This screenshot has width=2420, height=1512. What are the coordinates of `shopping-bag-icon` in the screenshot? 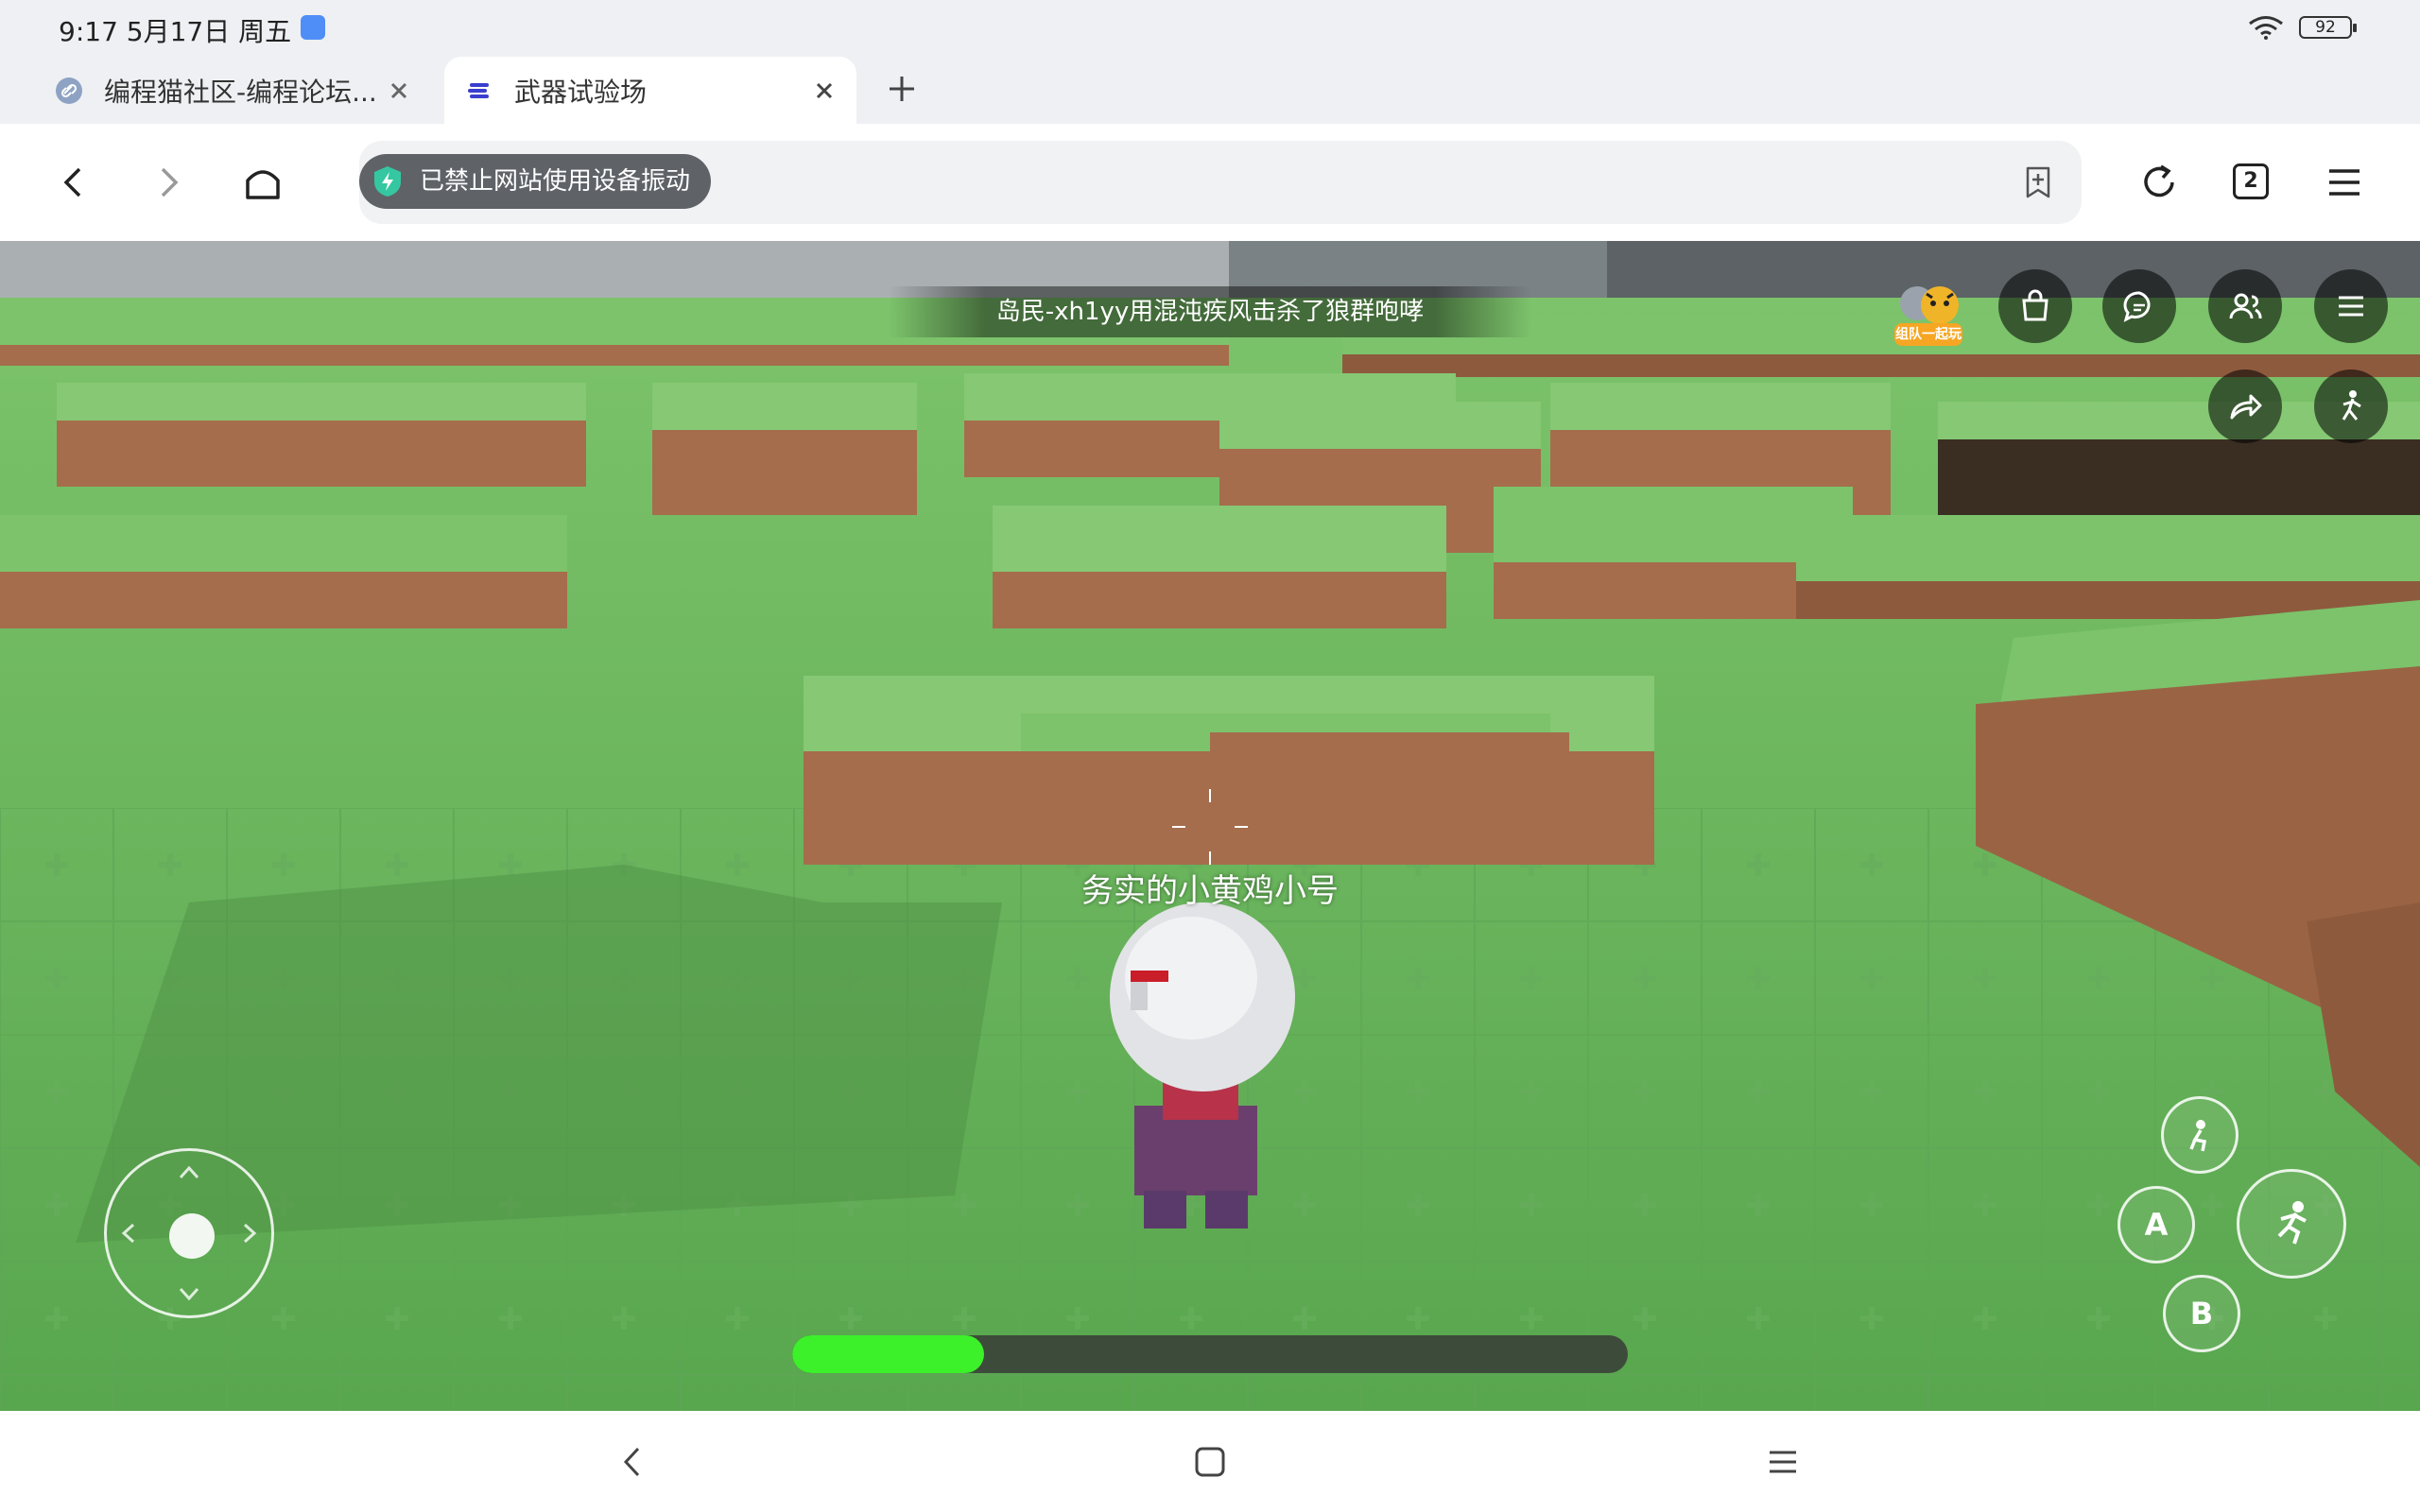 It's located at (2035, 305).